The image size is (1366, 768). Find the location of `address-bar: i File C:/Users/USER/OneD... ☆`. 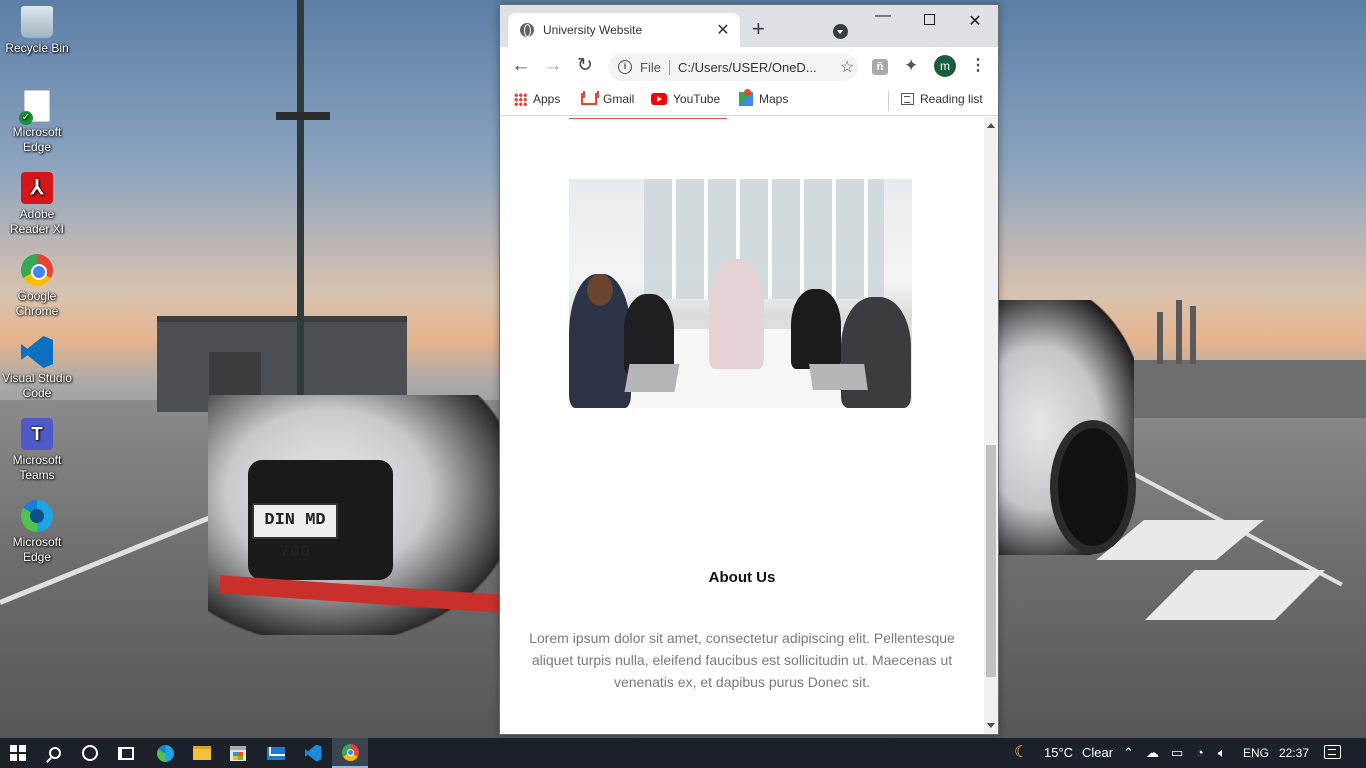

address-bar: i File C:/Users/USER/OneD... ☆ is located at coordinates (733, 67).